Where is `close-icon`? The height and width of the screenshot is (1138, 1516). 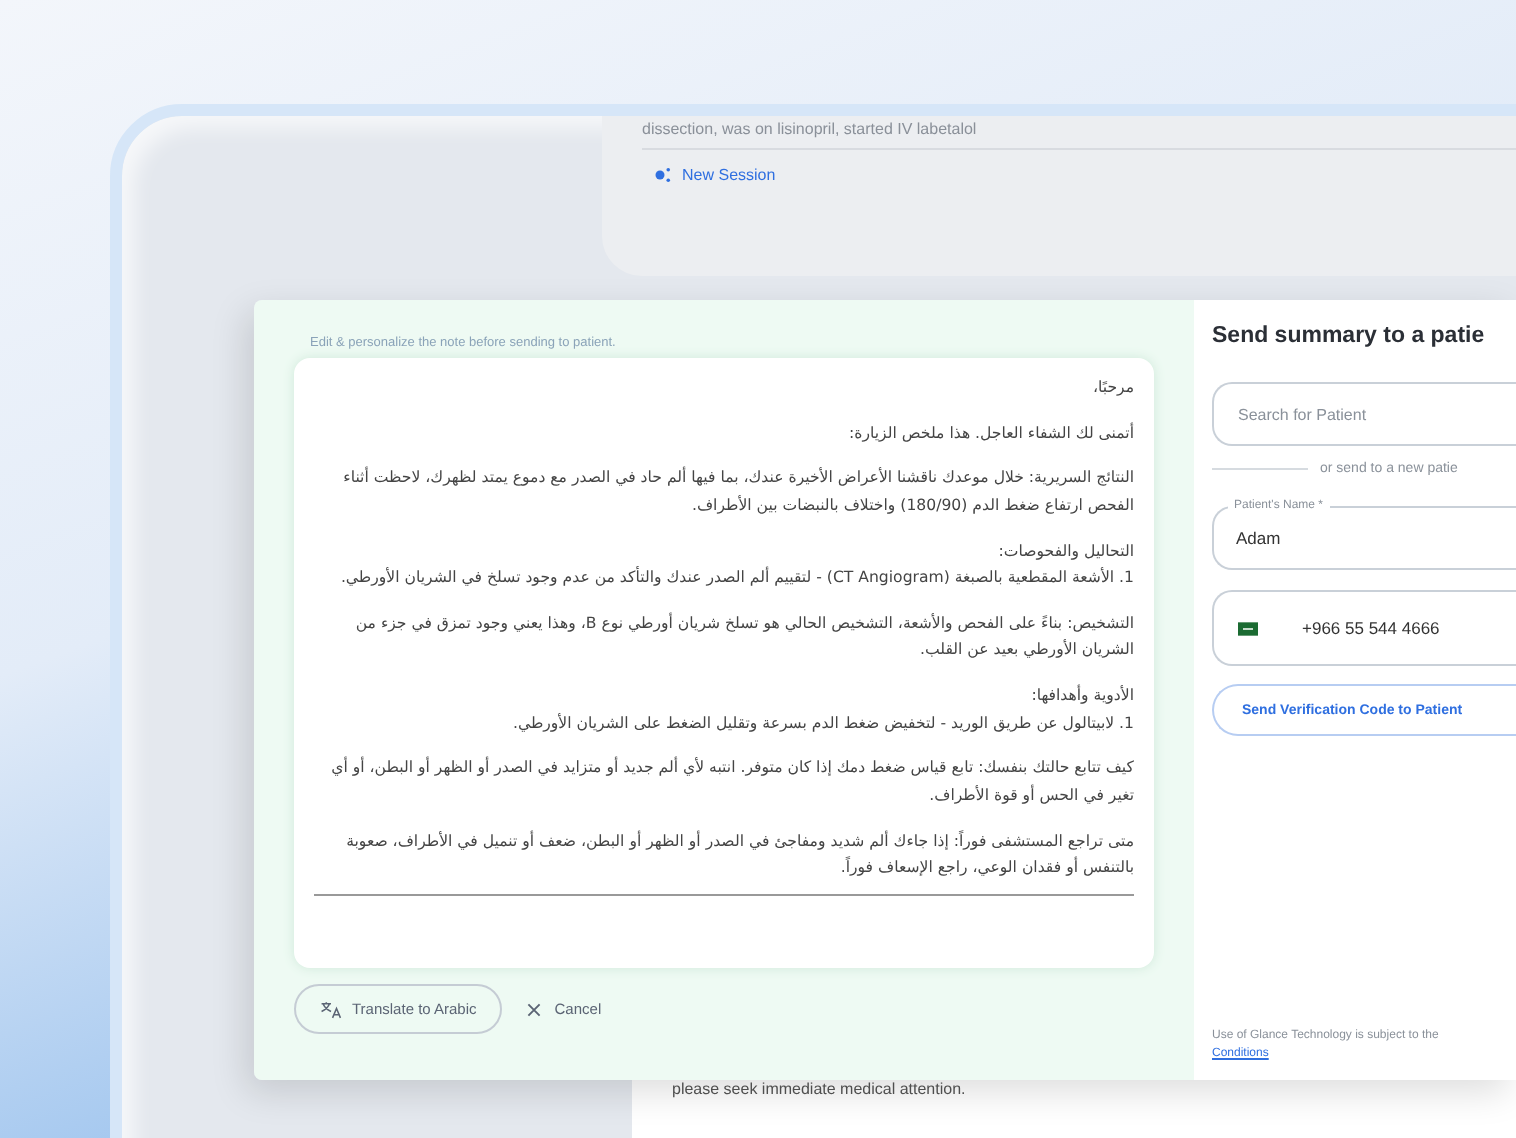 close-icon is located at coordinates (534, 1009).